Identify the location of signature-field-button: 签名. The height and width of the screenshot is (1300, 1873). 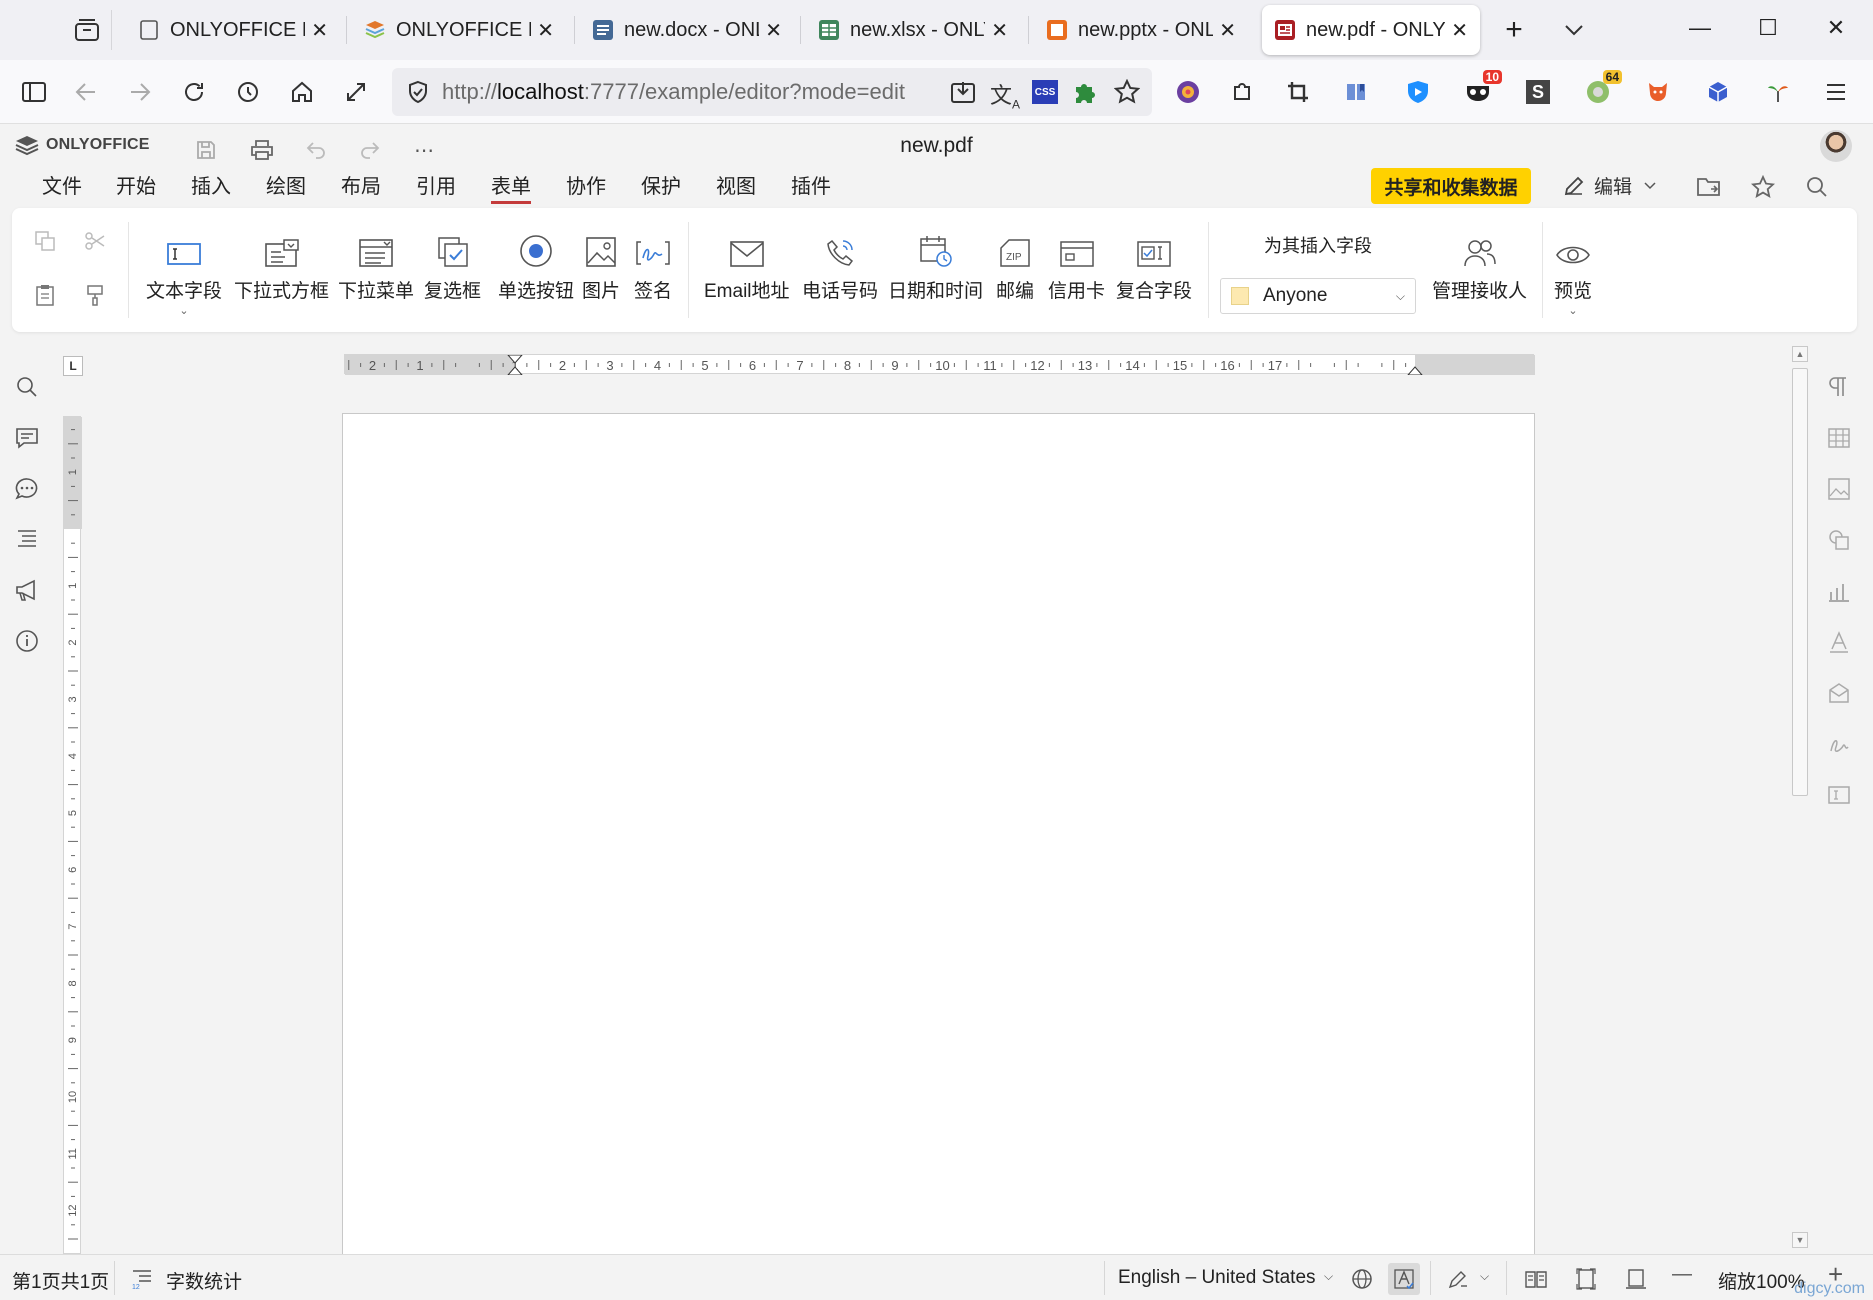
(653, 267).